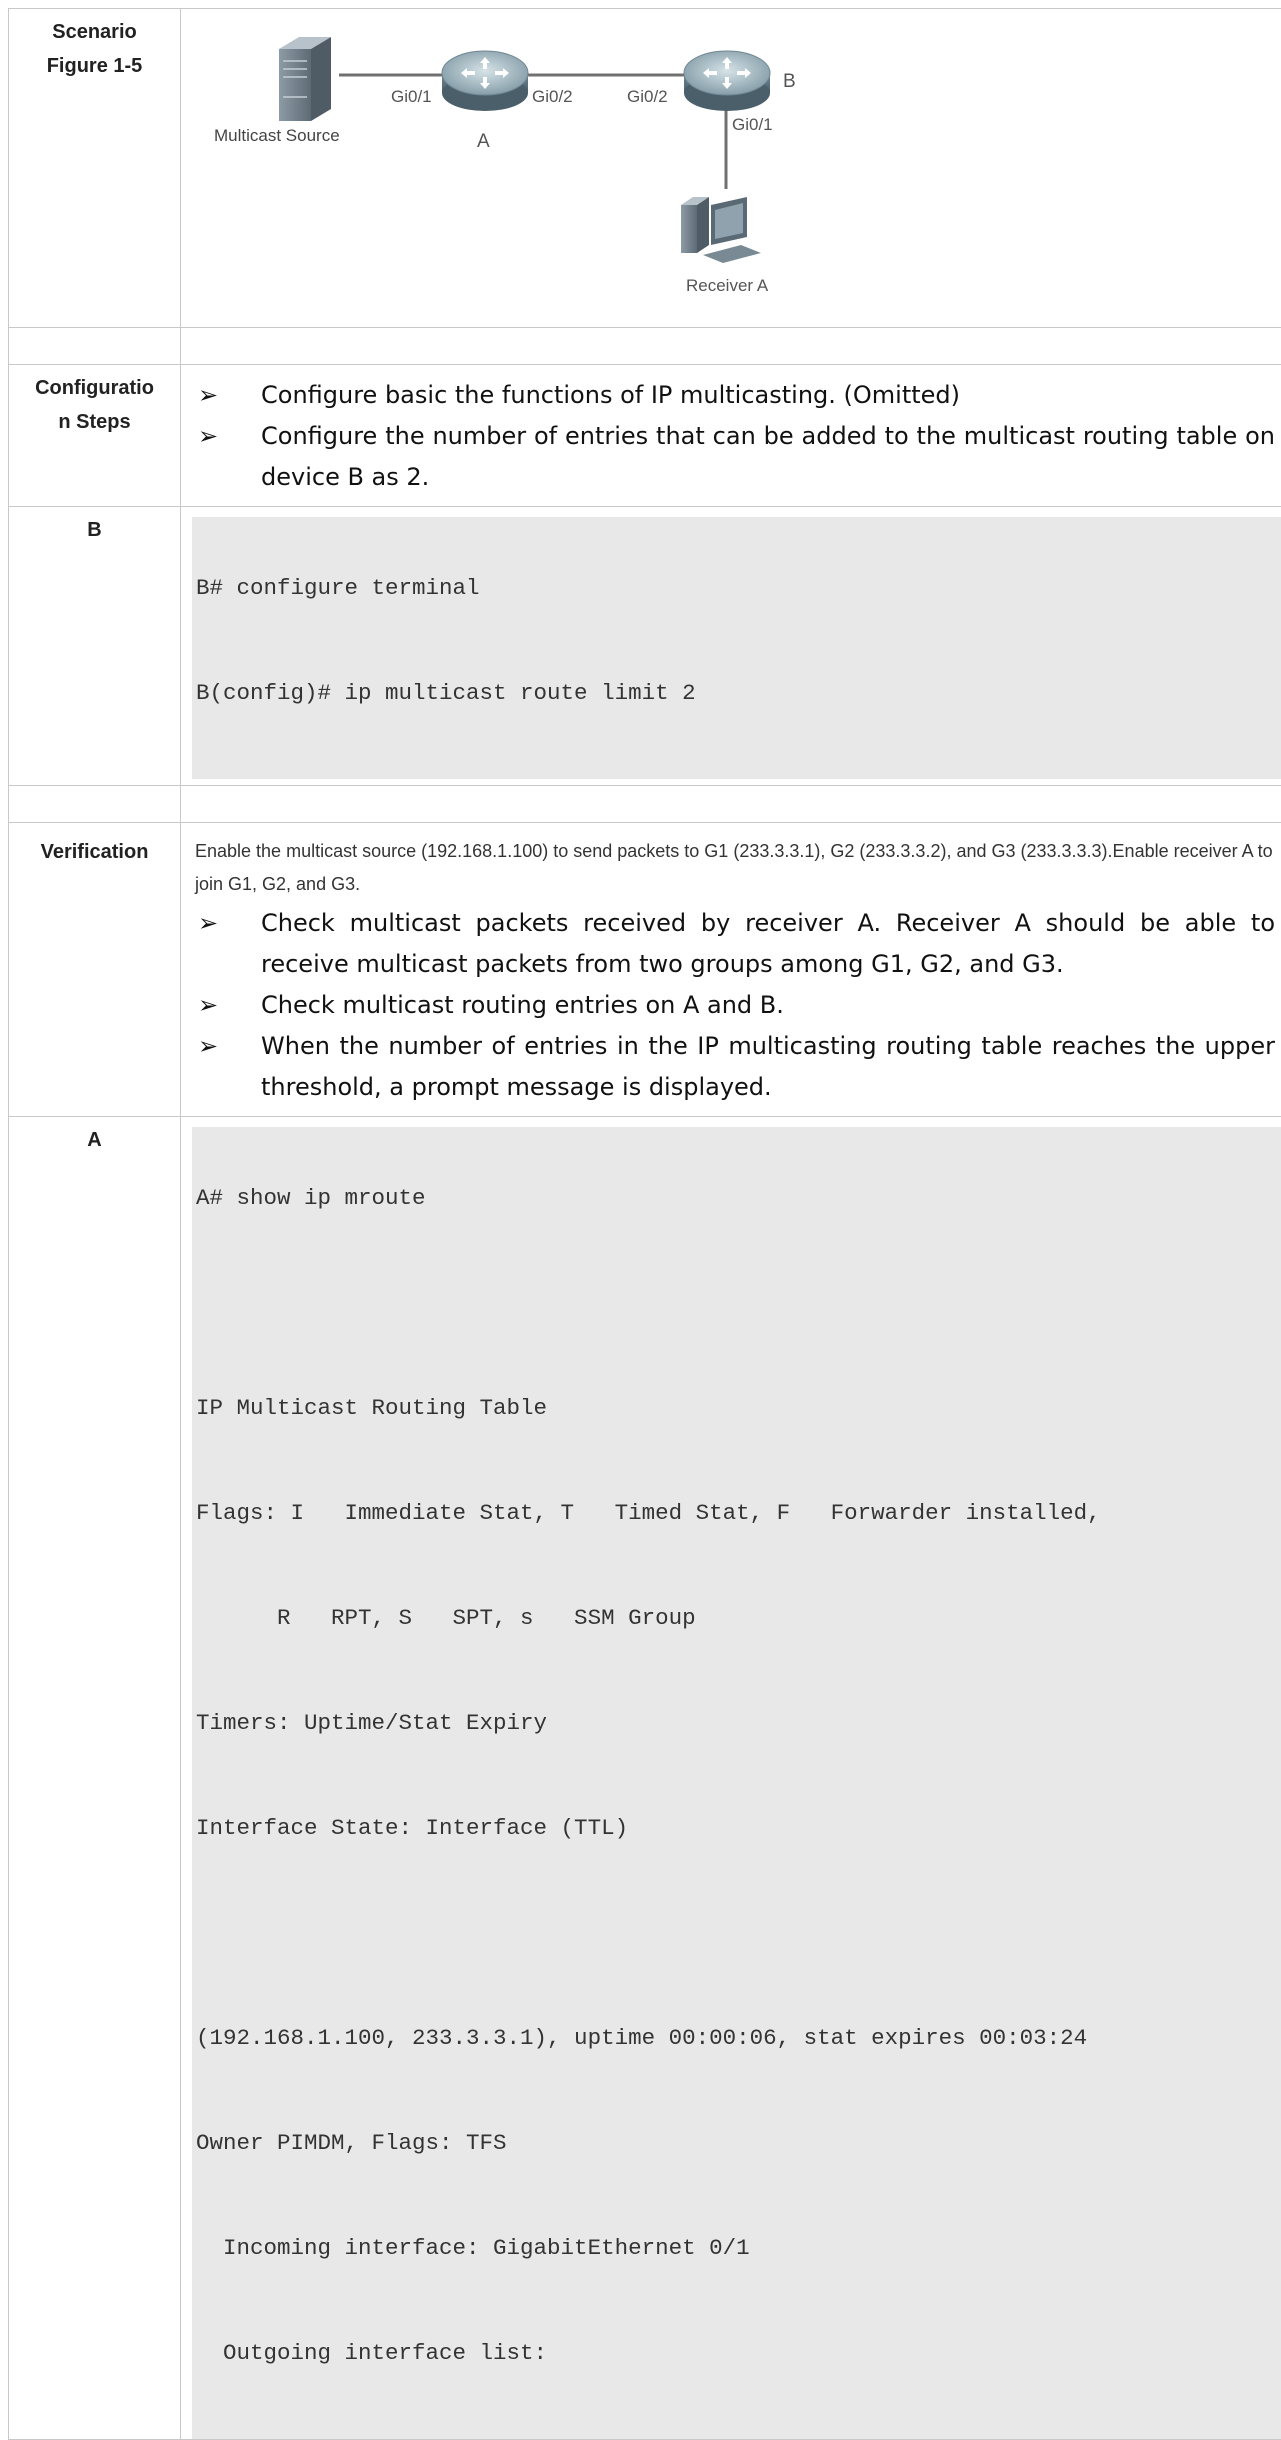 This screenshot has height=2440, width=1281. What do you see at coordinates (94, 852) in the screenshot?
I see `verification-label-text: Verification` at bounding box center [94, 852].